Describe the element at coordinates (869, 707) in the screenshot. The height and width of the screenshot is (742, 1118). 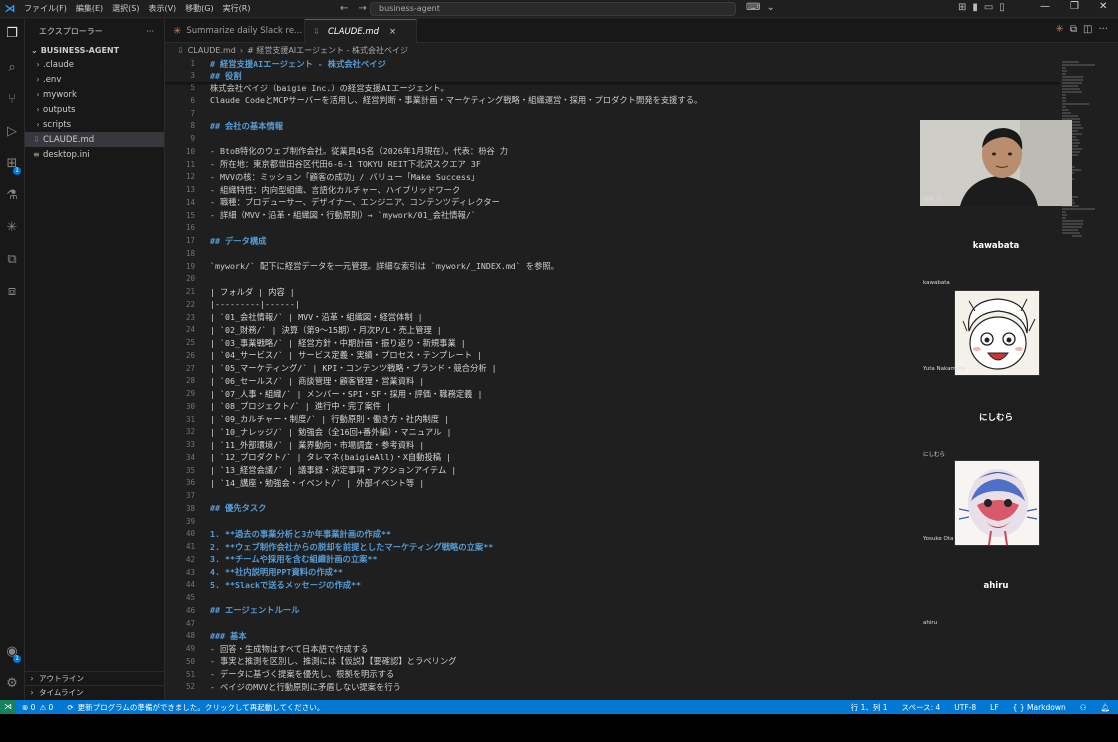
I see `cursor-position: 行 1、列 1` at that location.